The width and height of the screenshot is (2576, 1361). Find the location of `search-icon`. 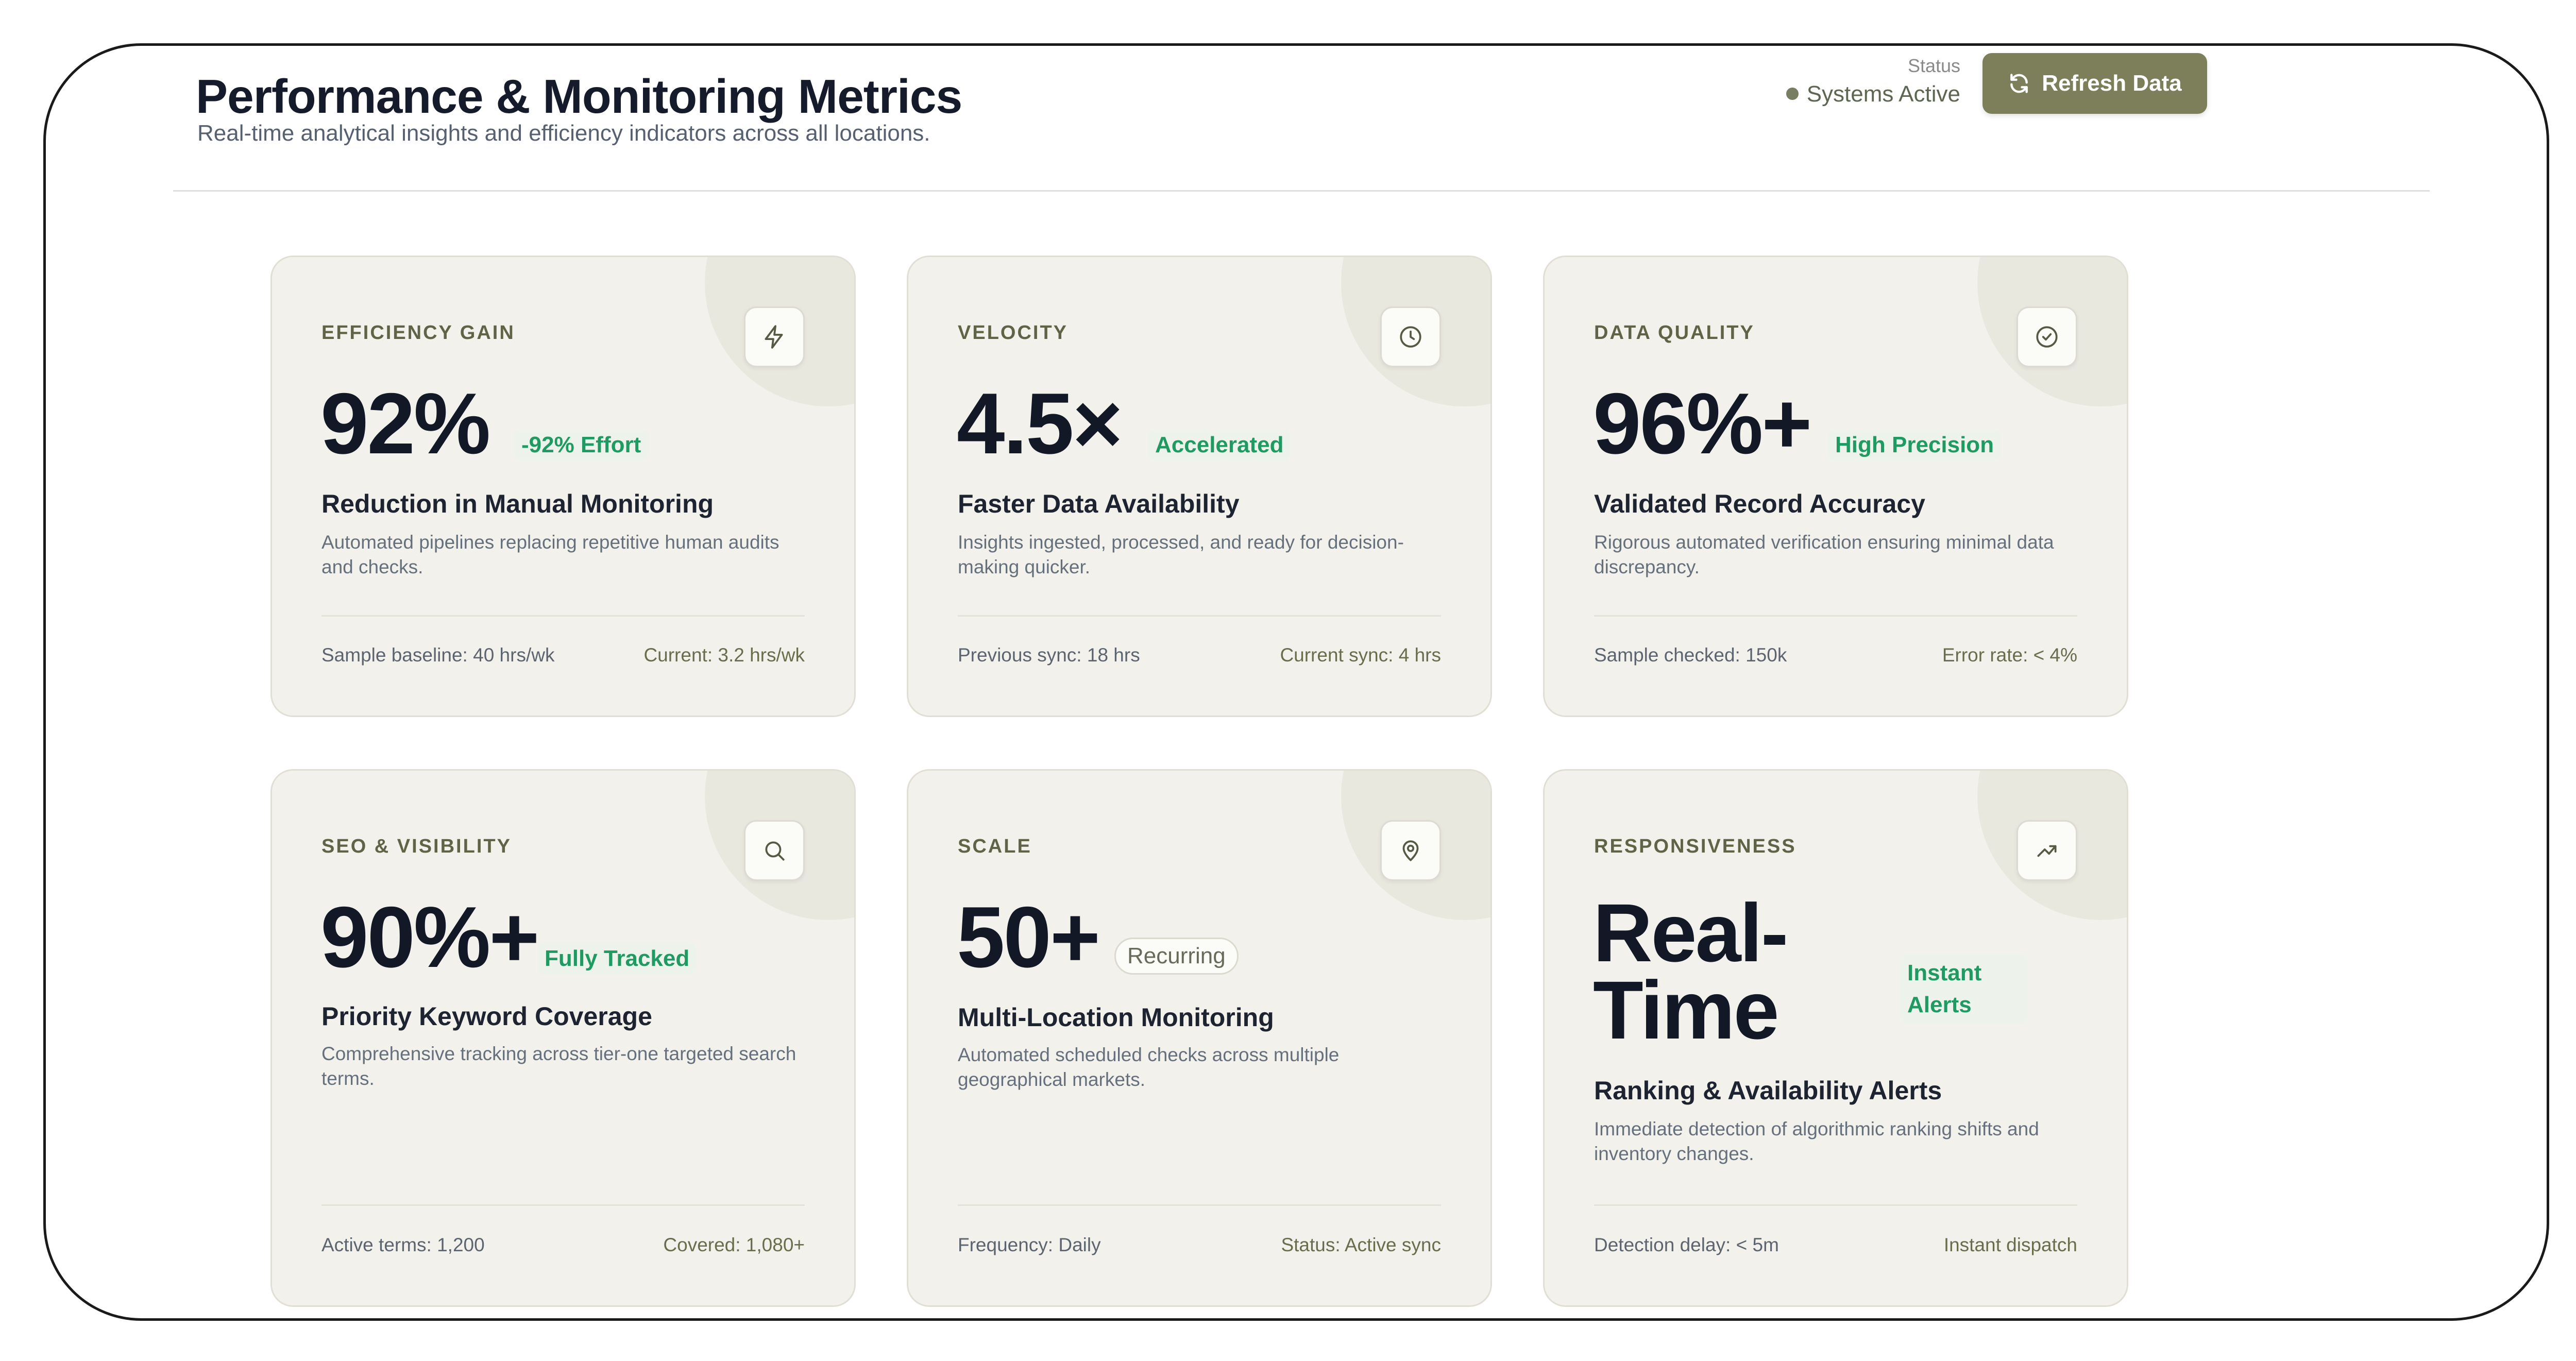

search-icon is located at coordinates (774, 850).